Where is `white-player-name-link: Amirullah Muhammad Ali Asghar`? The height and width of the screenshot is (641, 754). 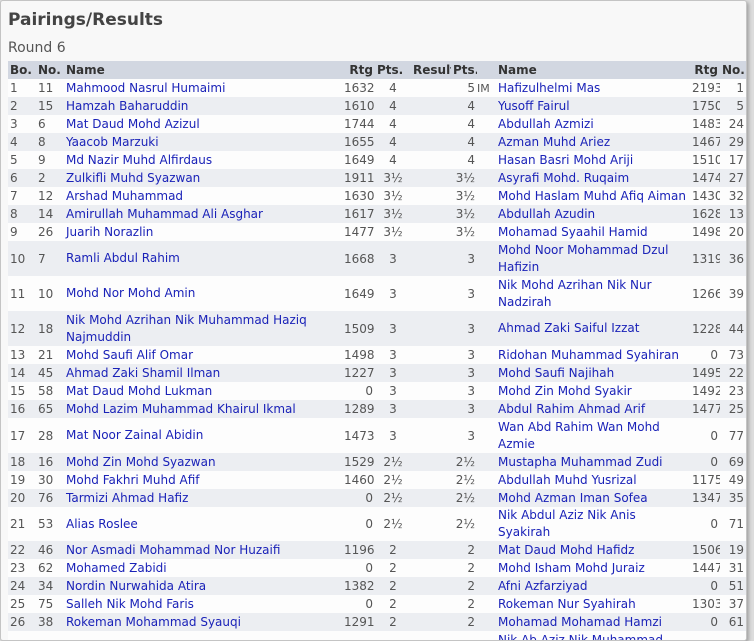 white-player-name-link: Amirullah Muhammad Ali Asghar is located at coordinates (164, 214).